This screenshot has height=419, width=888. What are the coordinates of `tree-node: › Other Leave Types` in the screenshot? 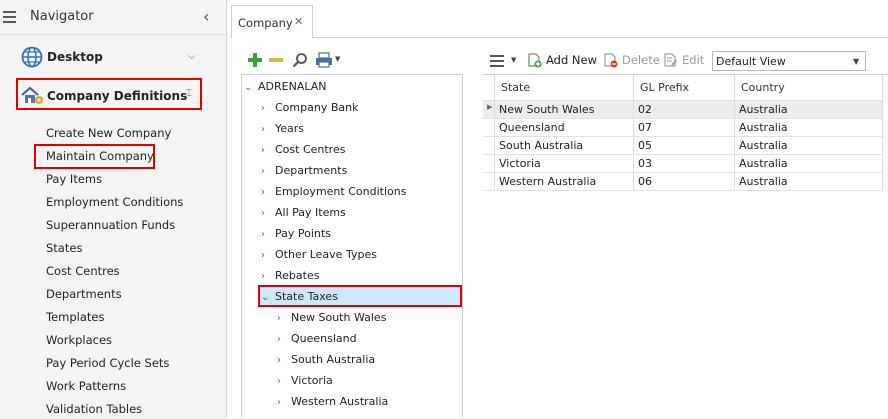 It's located at (319, 254).